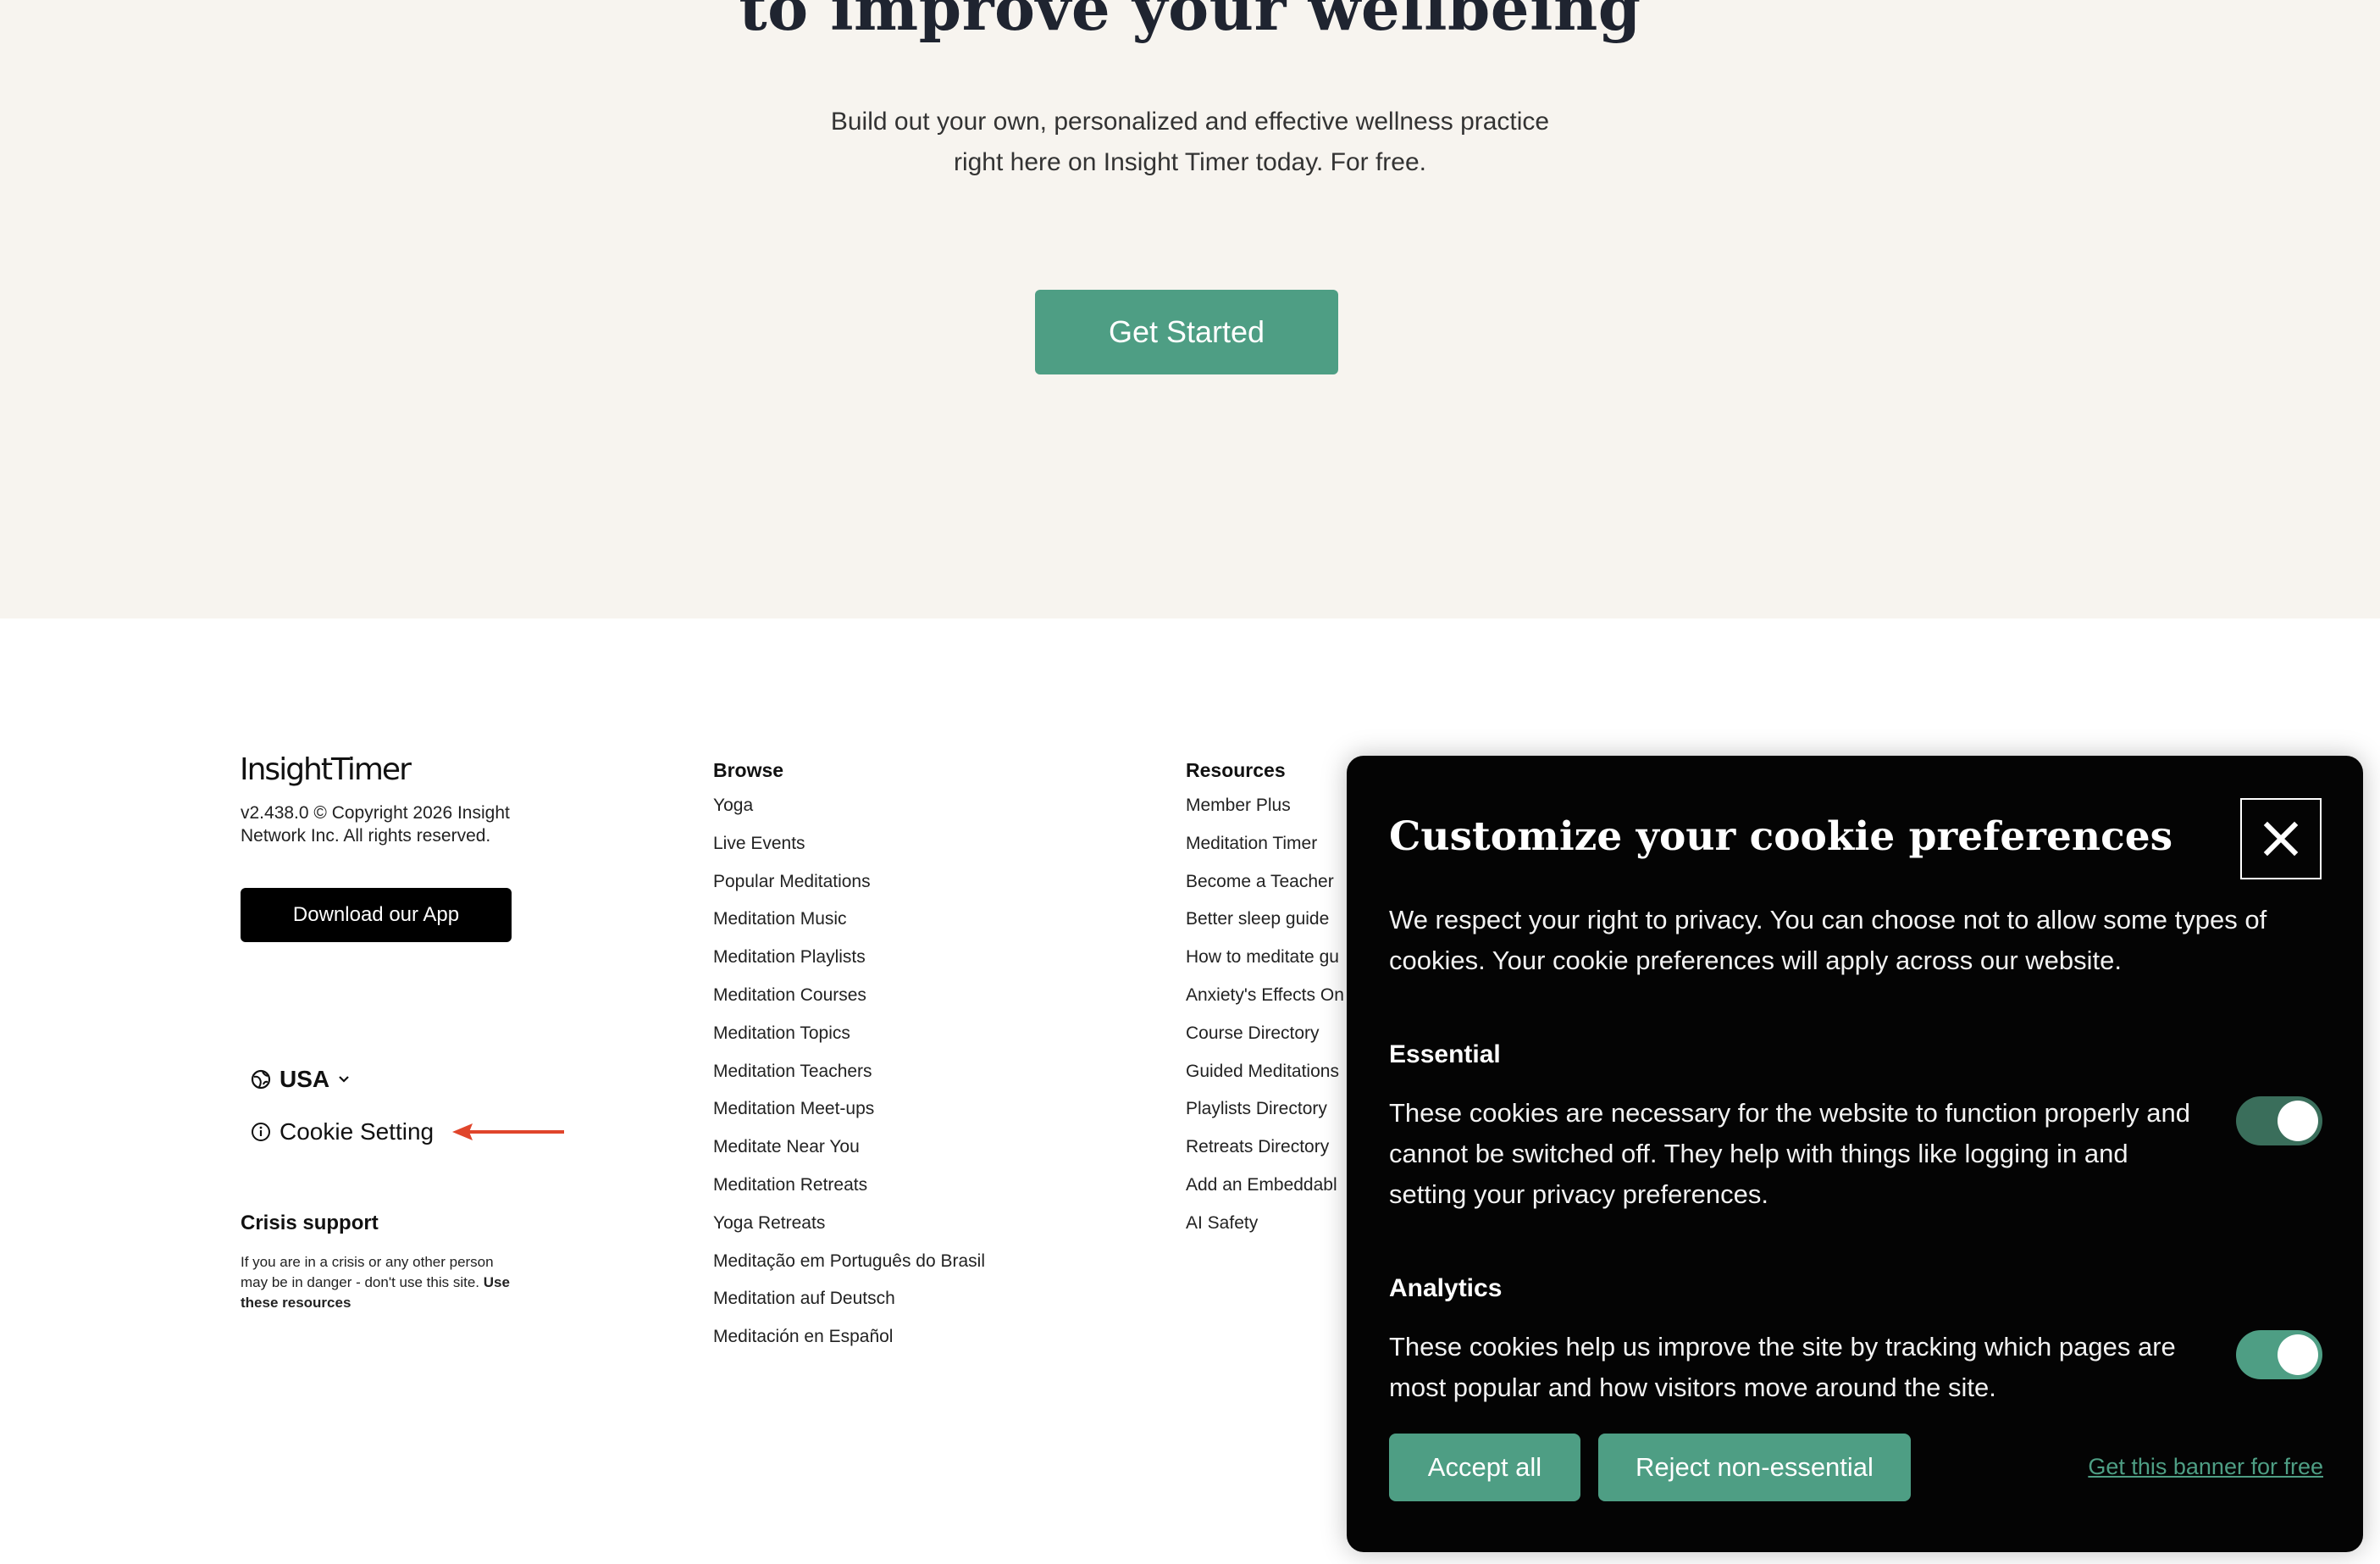 Image resolution: width=2380 pixels, height=1564 pixels. Describe the element at coordinates (1236, 770) in the screenshot. I see `resources-heading: Resources` at that location.